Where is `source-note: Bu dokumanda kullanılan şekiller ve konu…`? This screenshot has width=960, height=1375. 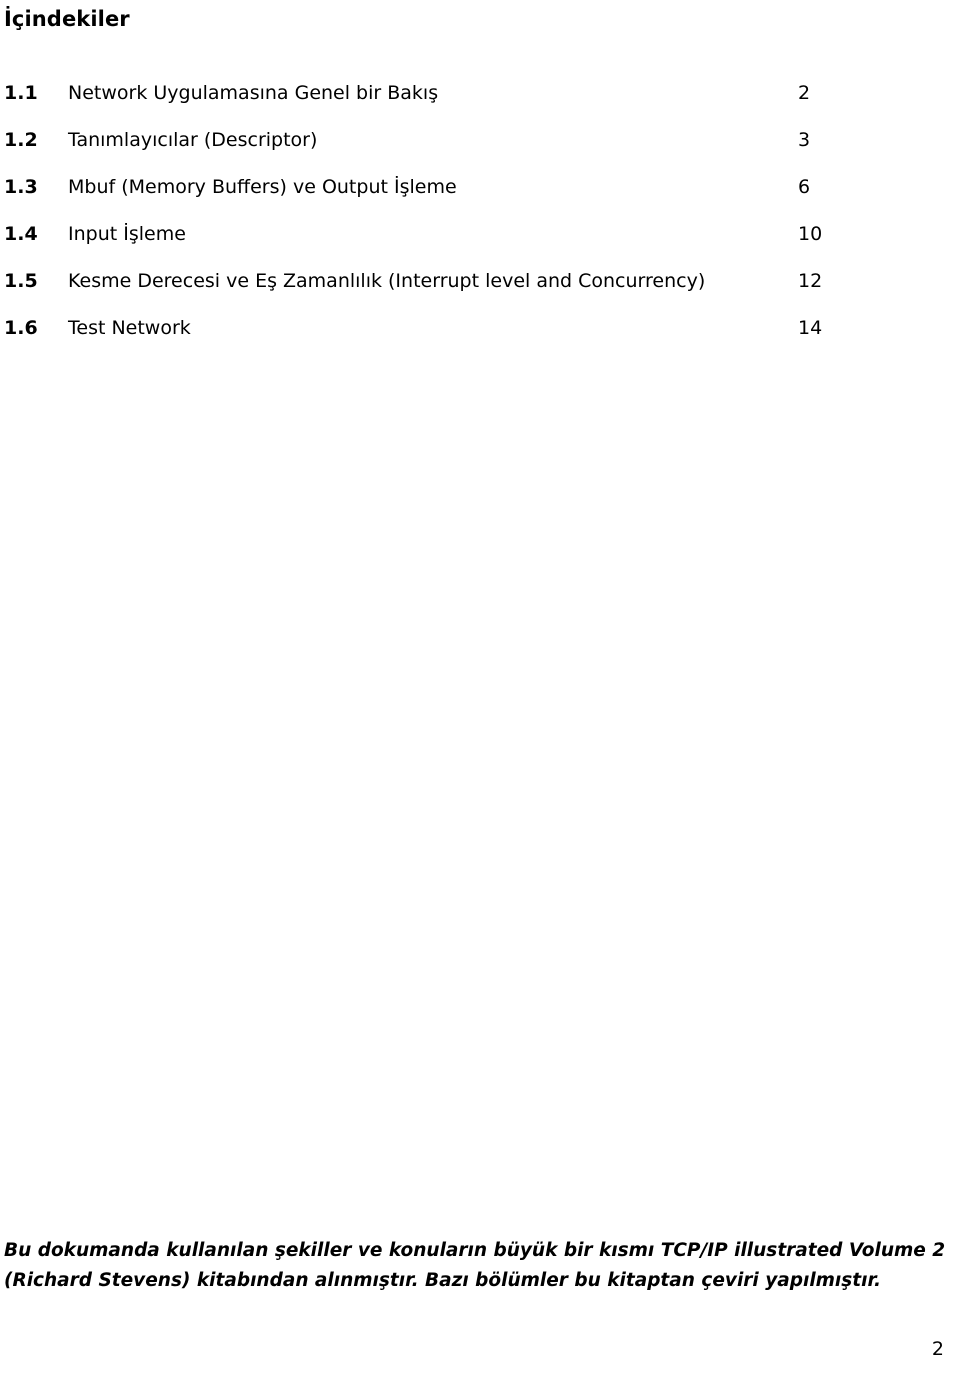 source-note: Bu dokumanda kullanılan şekiller ve konu… is located at coordinates (475, 1266).